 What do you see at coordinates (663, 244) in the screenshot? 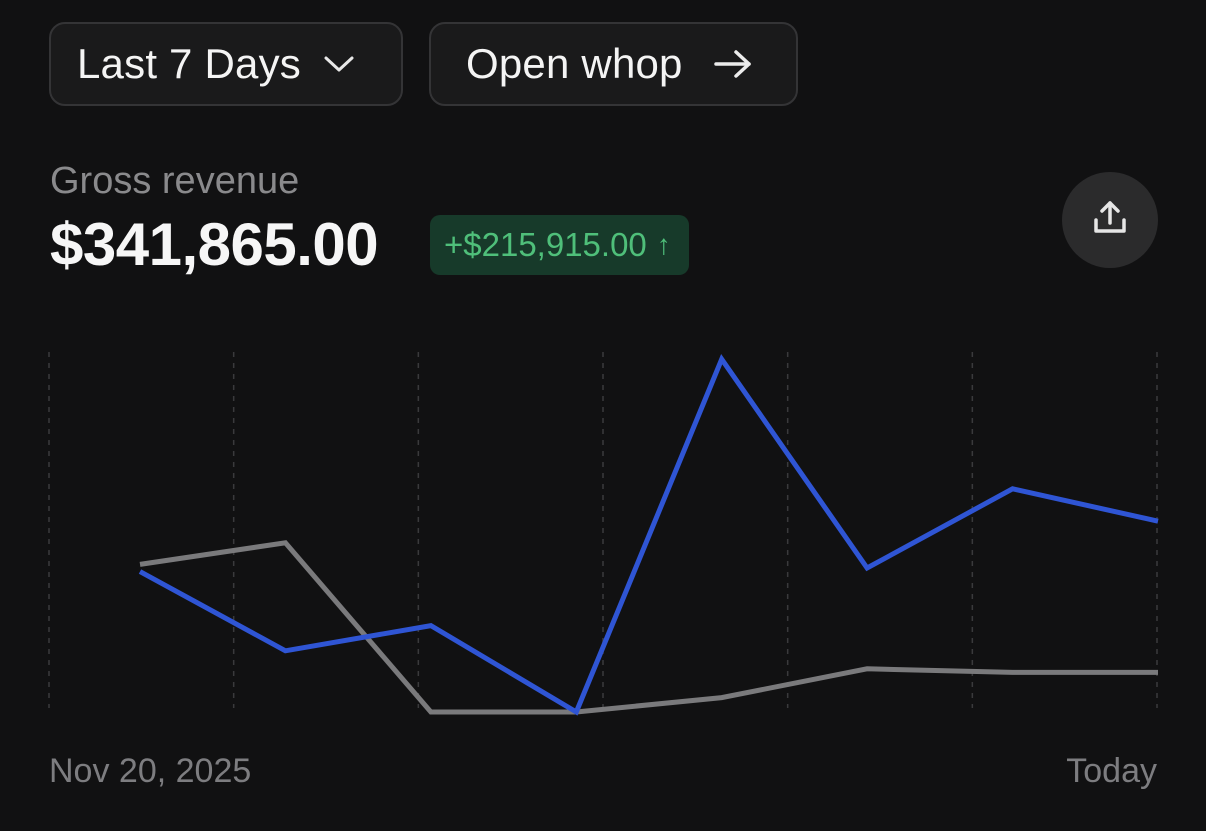
I see `arrow-up-icon: ↑` at bounding box center [663, 244].